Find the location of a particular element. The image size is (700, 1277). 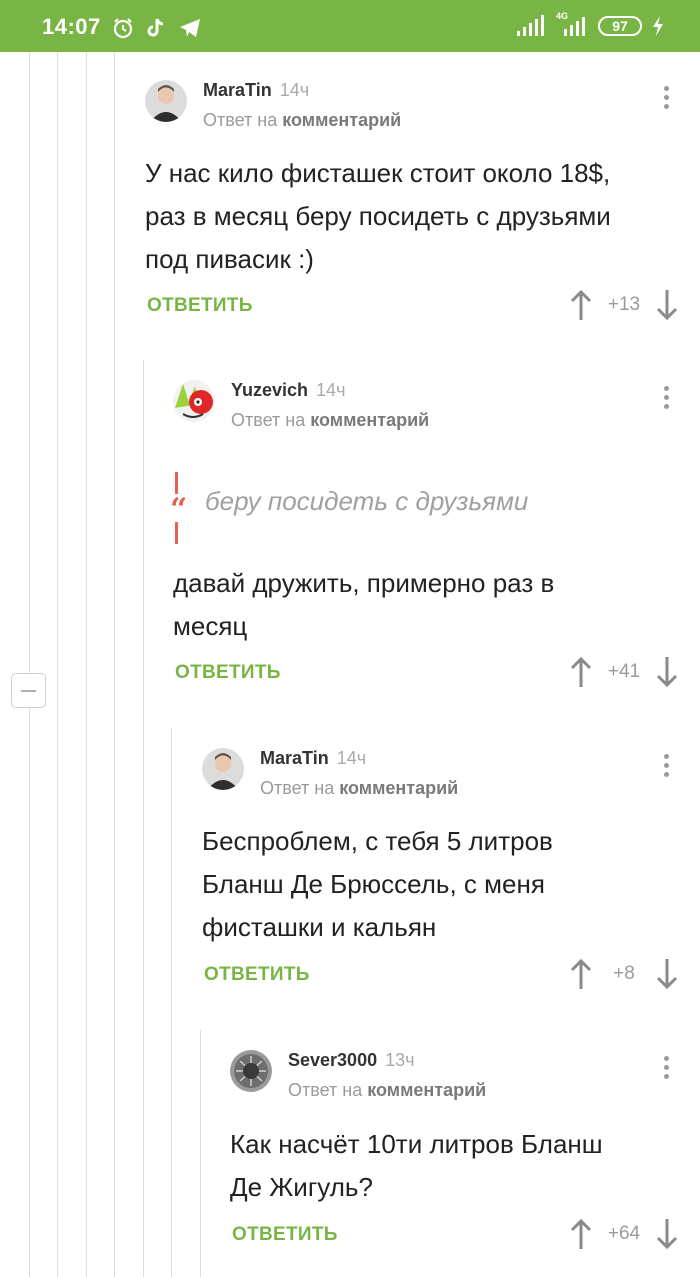

alarm-icon is located at coordinates (123, 28).